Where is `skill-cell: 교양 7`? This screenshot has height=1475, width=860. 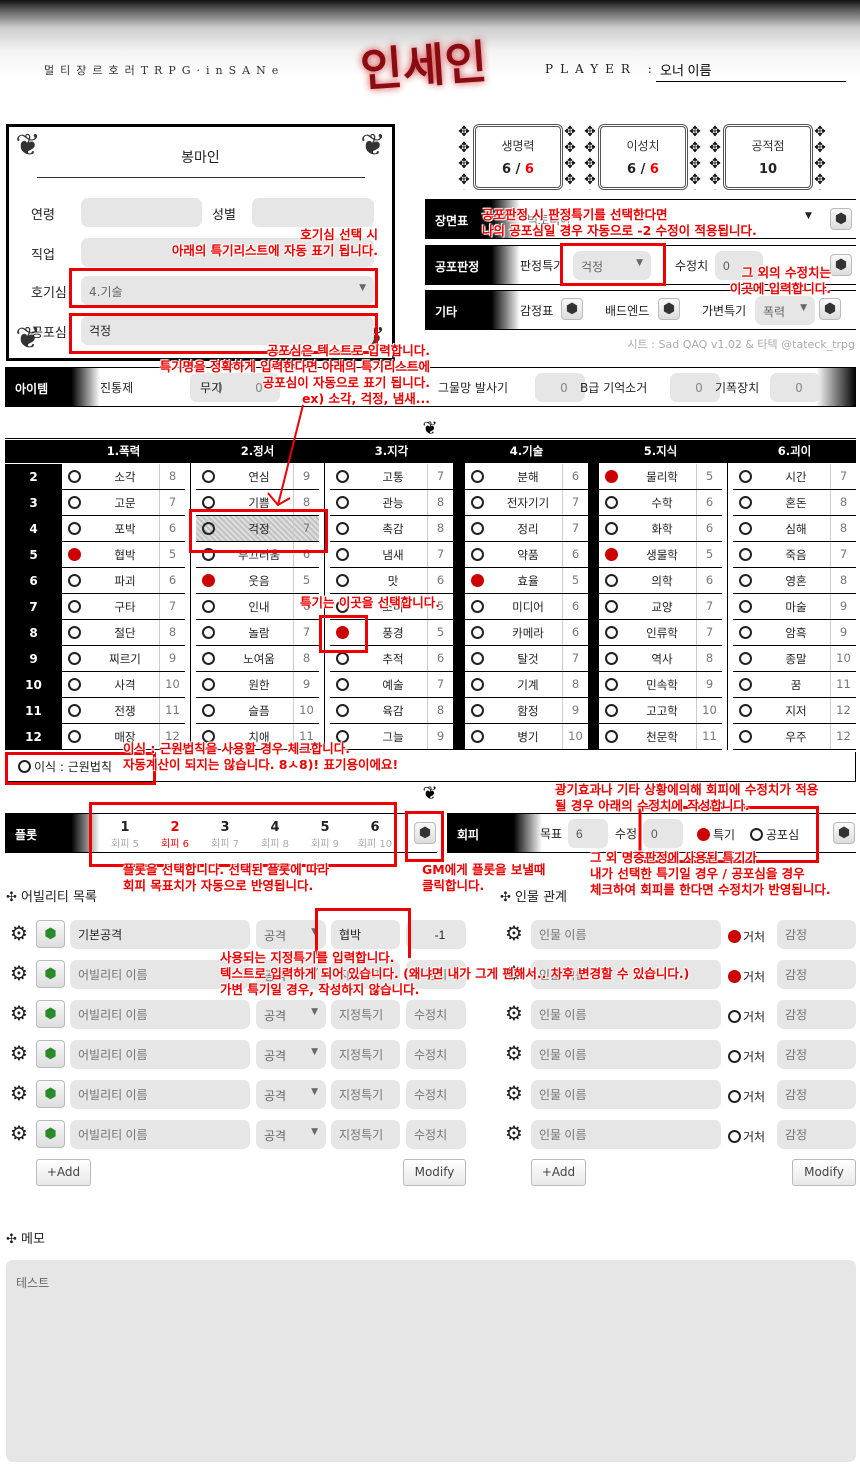
skill-cell: 교양 7 is located at coordinates (660, 607).